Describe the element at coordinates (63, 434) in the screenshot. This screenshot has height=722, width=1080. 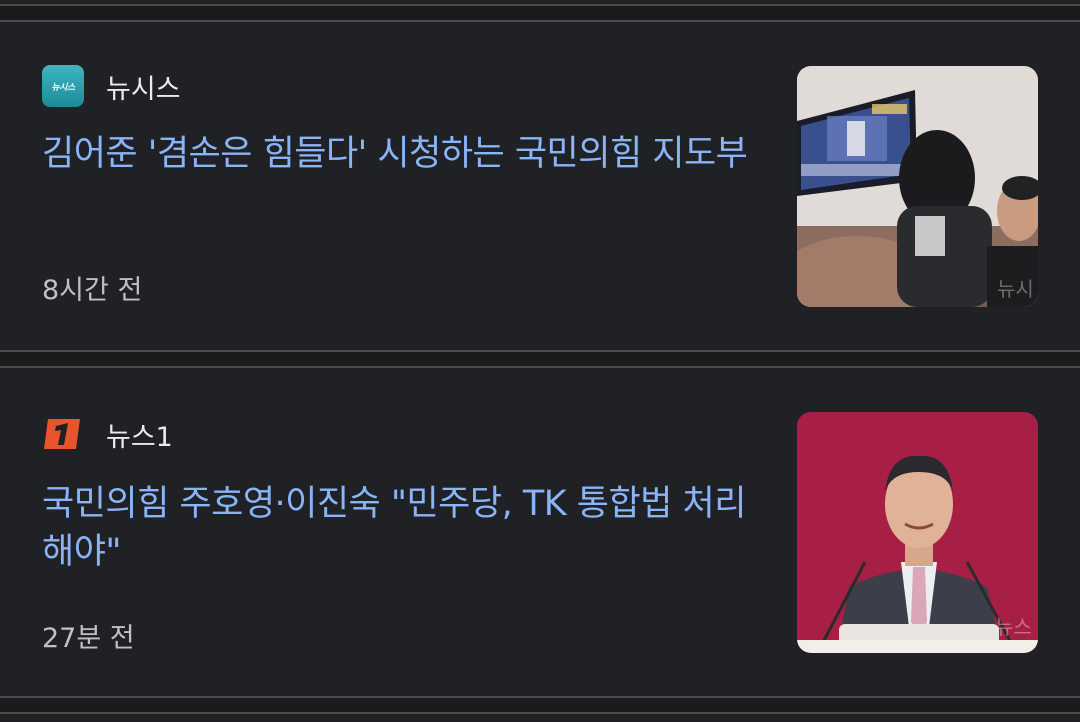
I see `news1-logo-icon` at that location.